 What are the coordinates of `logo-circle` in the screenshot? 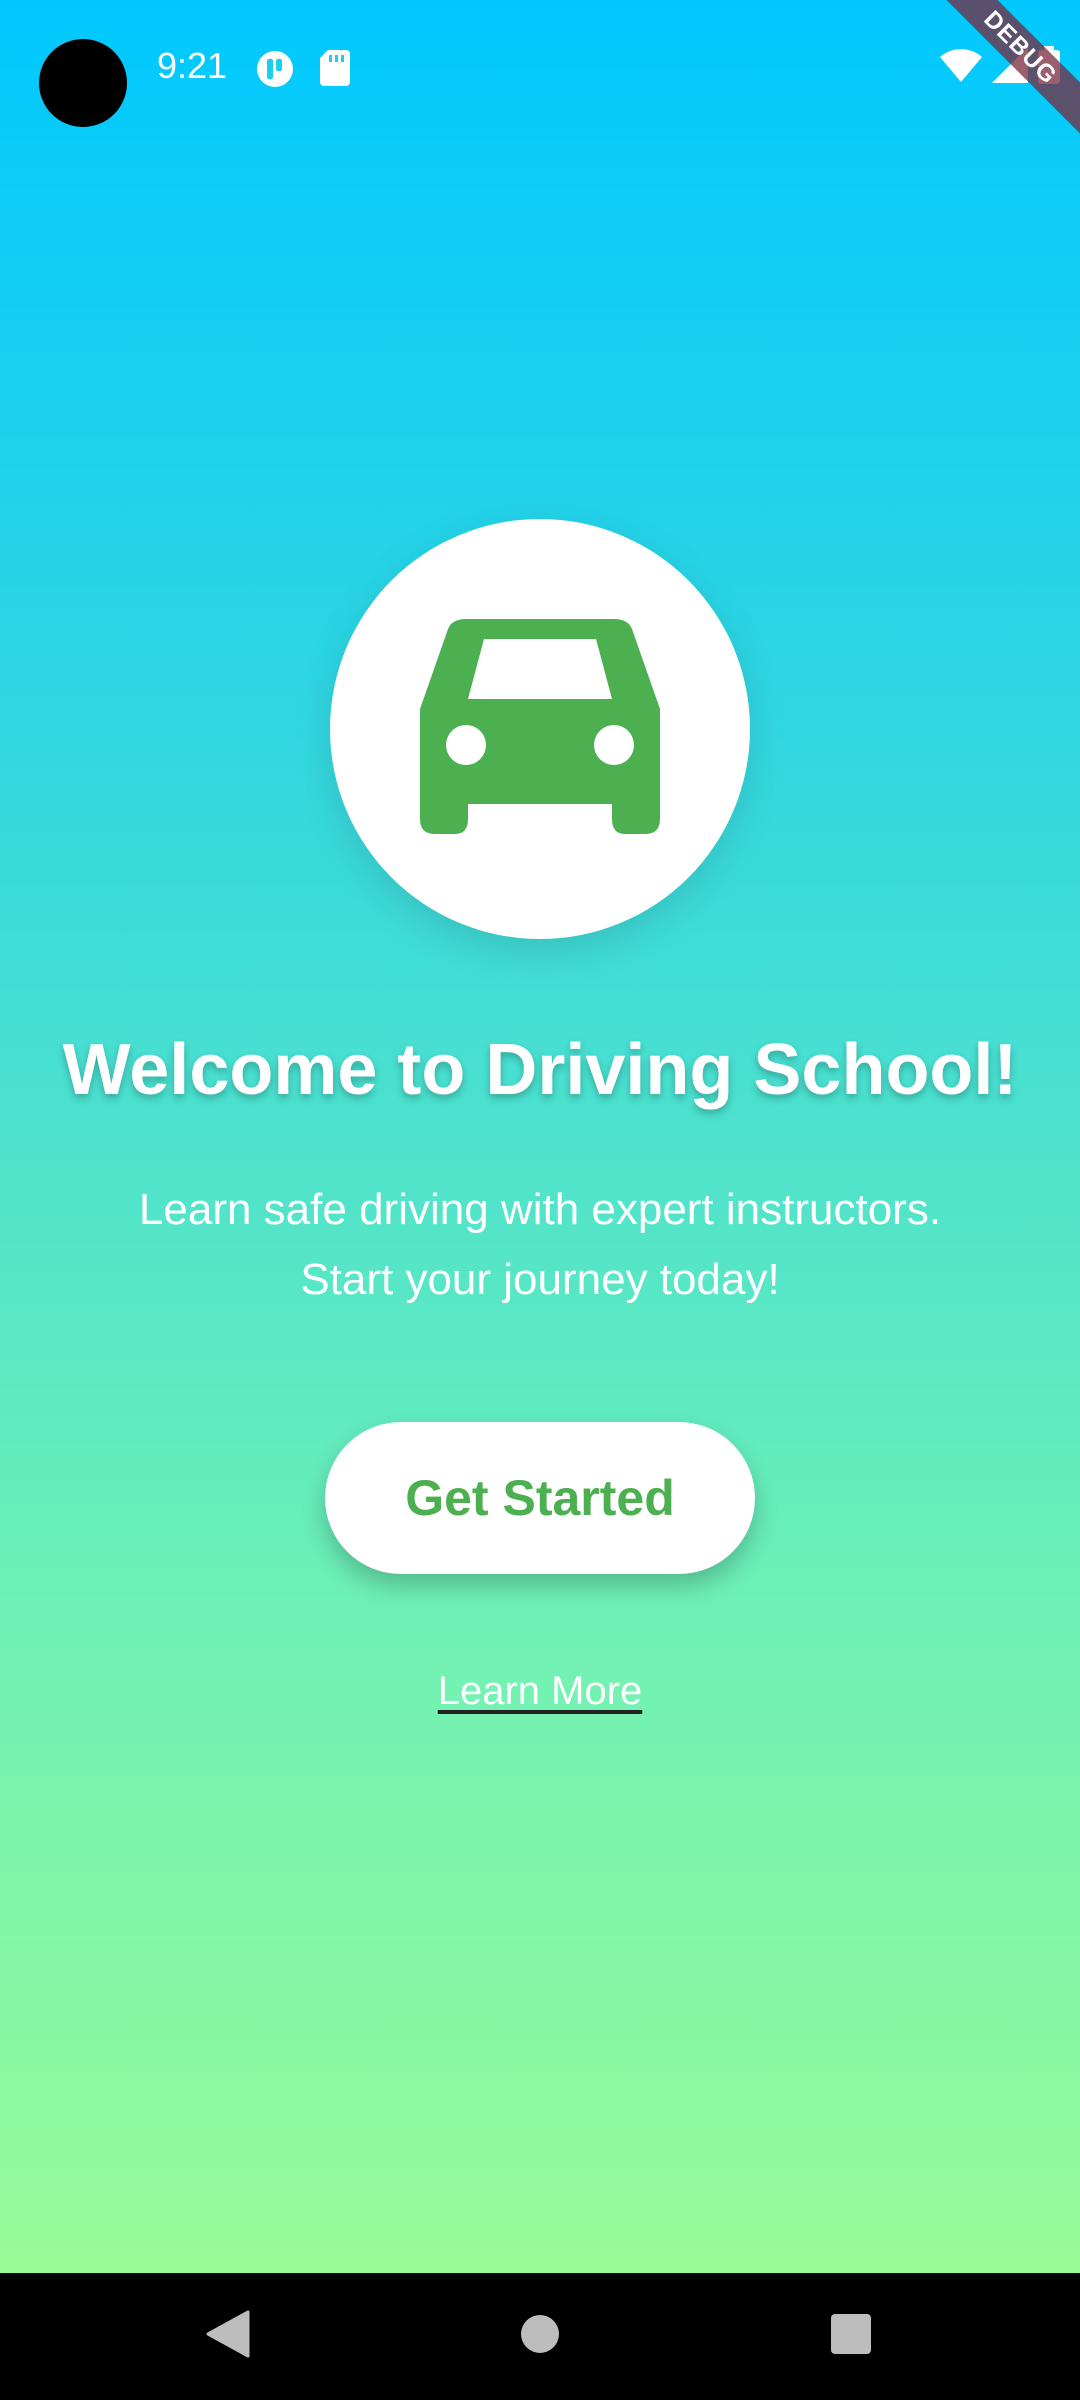 It's located at (540, 729).